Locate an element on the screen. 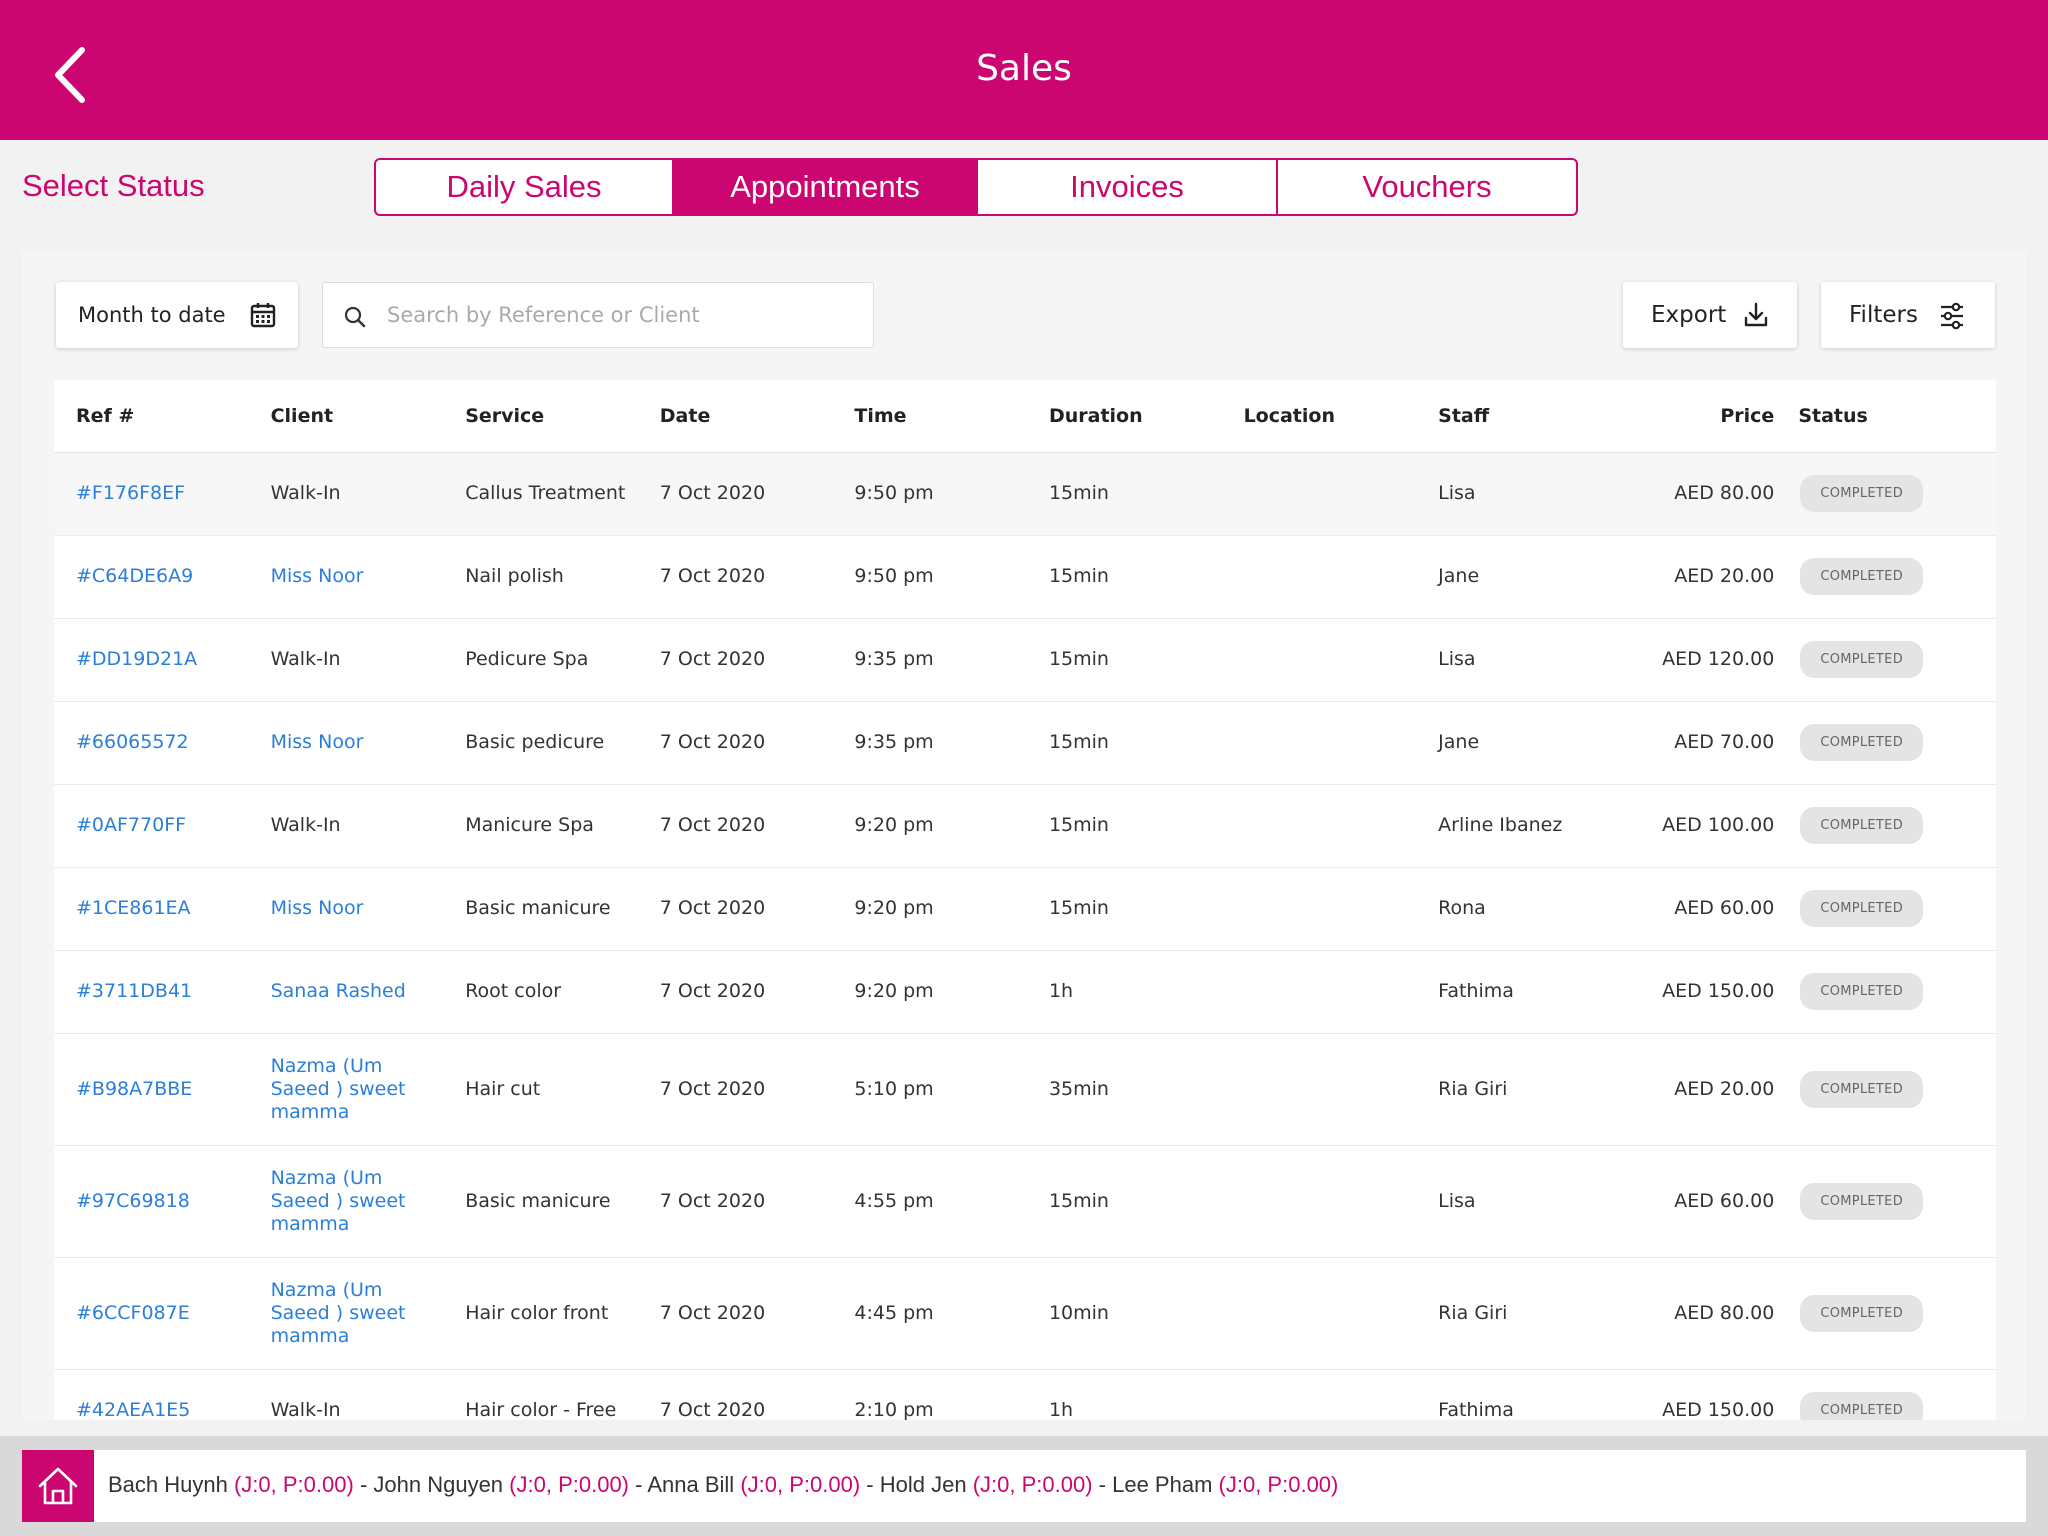 Image resolution: width=2048 pixels, height=1536 pixels. cell-service: Basic manicure is located at coordinates (540, 909).